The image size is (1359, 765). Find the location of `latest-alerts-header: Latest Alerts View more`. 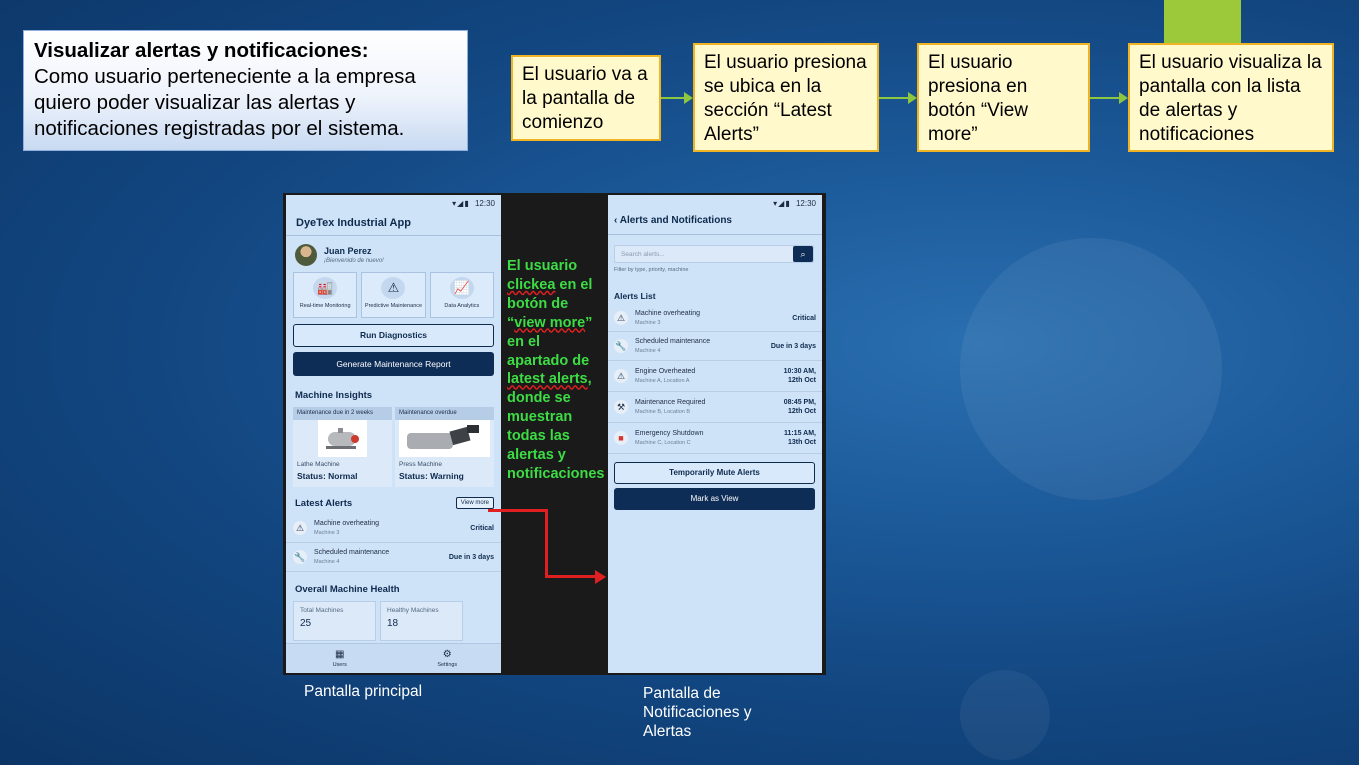

latest-alerts-header: Latest Alerts View more is located at coordinates (393, 500).